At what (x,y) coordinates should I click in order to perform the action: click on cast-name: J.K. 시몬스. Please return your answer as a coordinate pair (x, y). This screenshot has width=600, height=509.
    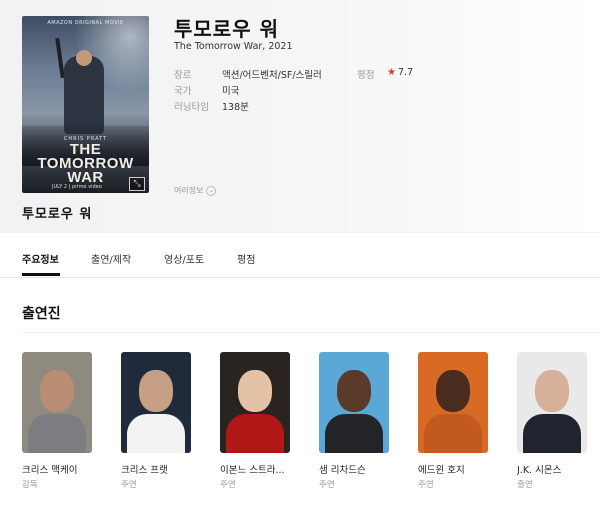
    Looking at the image, I should click on (539, 470).